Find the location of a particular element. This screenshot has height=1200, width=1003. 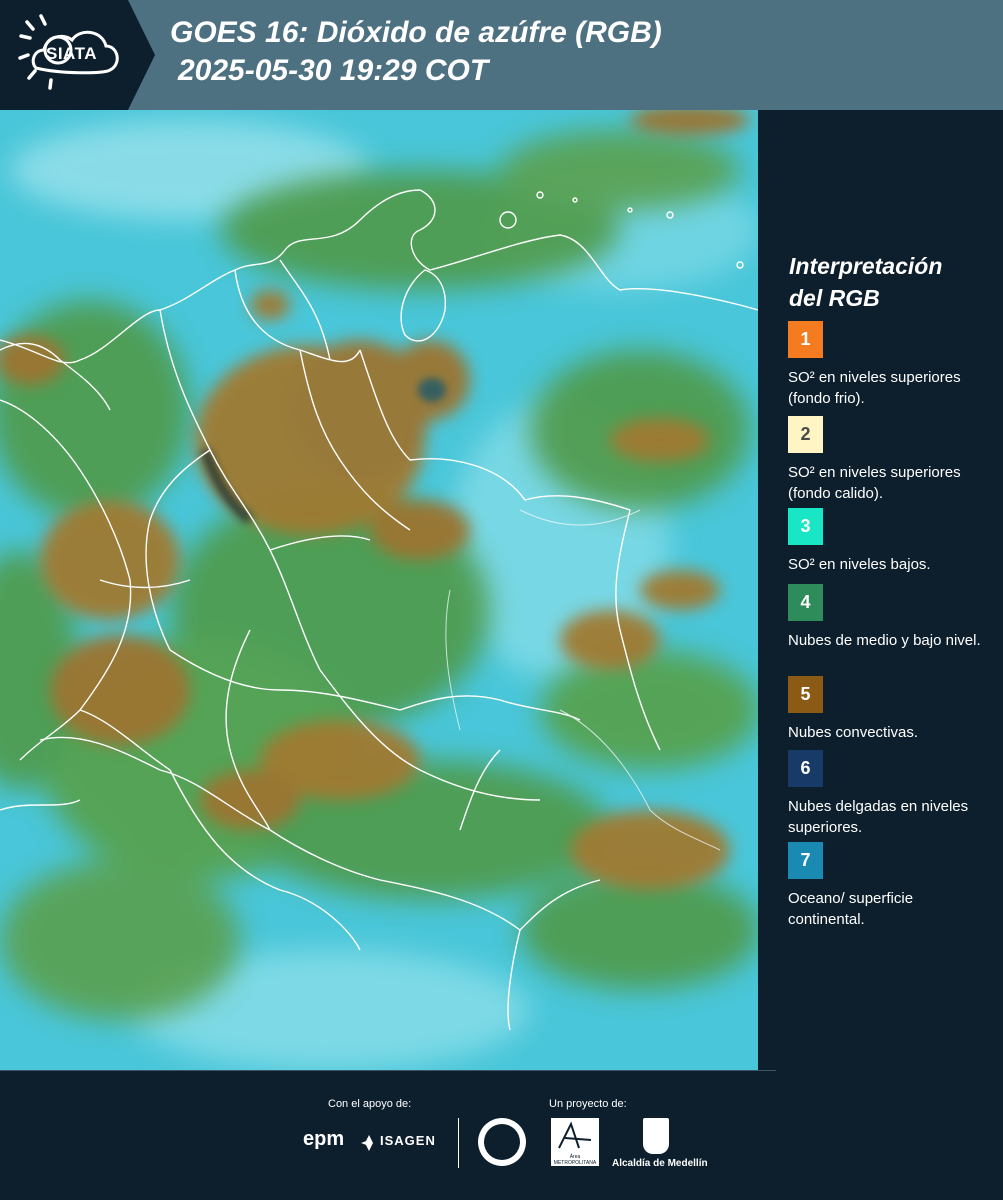

legend-swatch-4: 4 is located at coordinates (805, 602).